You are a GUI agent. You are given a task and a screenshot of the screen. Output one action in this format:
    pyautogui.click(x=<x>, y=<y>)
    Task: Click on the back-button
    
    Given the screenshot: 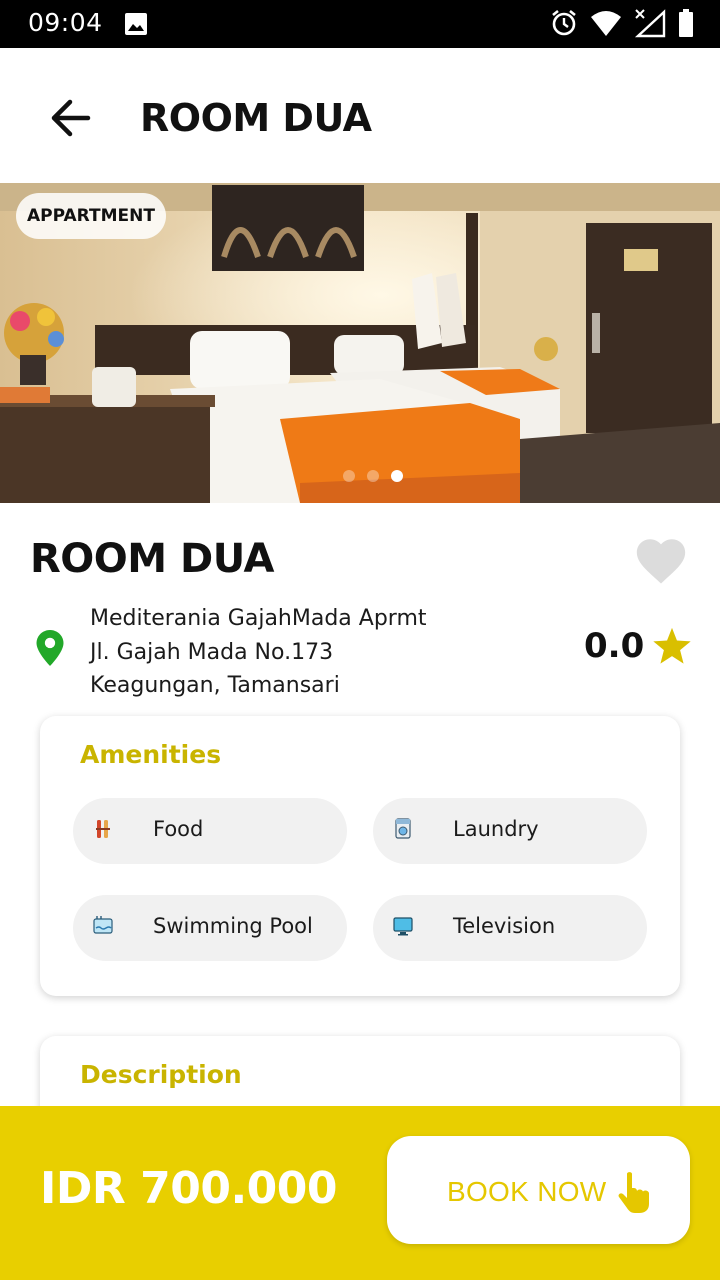 What is the action you would take?
    pyautogui.click(x=70, y=118)
    